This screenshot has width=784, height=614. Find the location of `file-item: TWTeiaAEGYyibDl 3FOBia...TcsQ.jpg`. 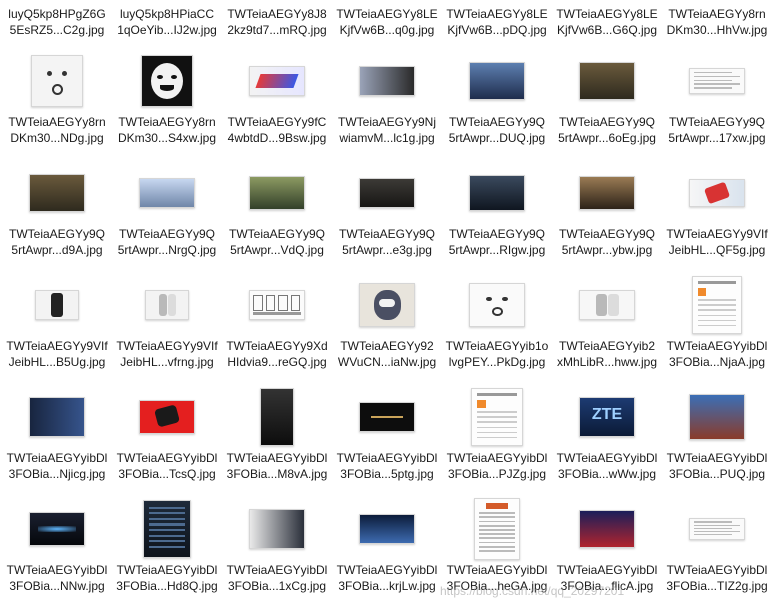

file-item: TWTeiaAEGYyibDl 3FOBia...TcsQ.jpg is located at coordinates (167, 442).